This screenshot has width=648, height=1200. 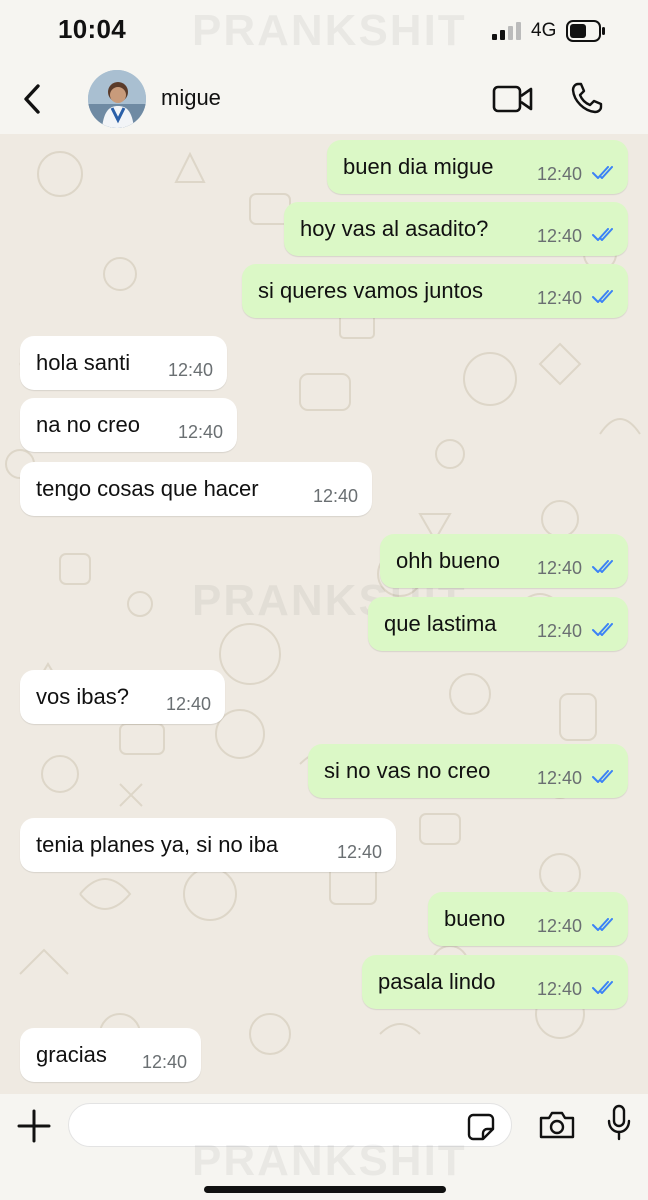 I want to click on sticker-icon, so click(x=481, y=1127).